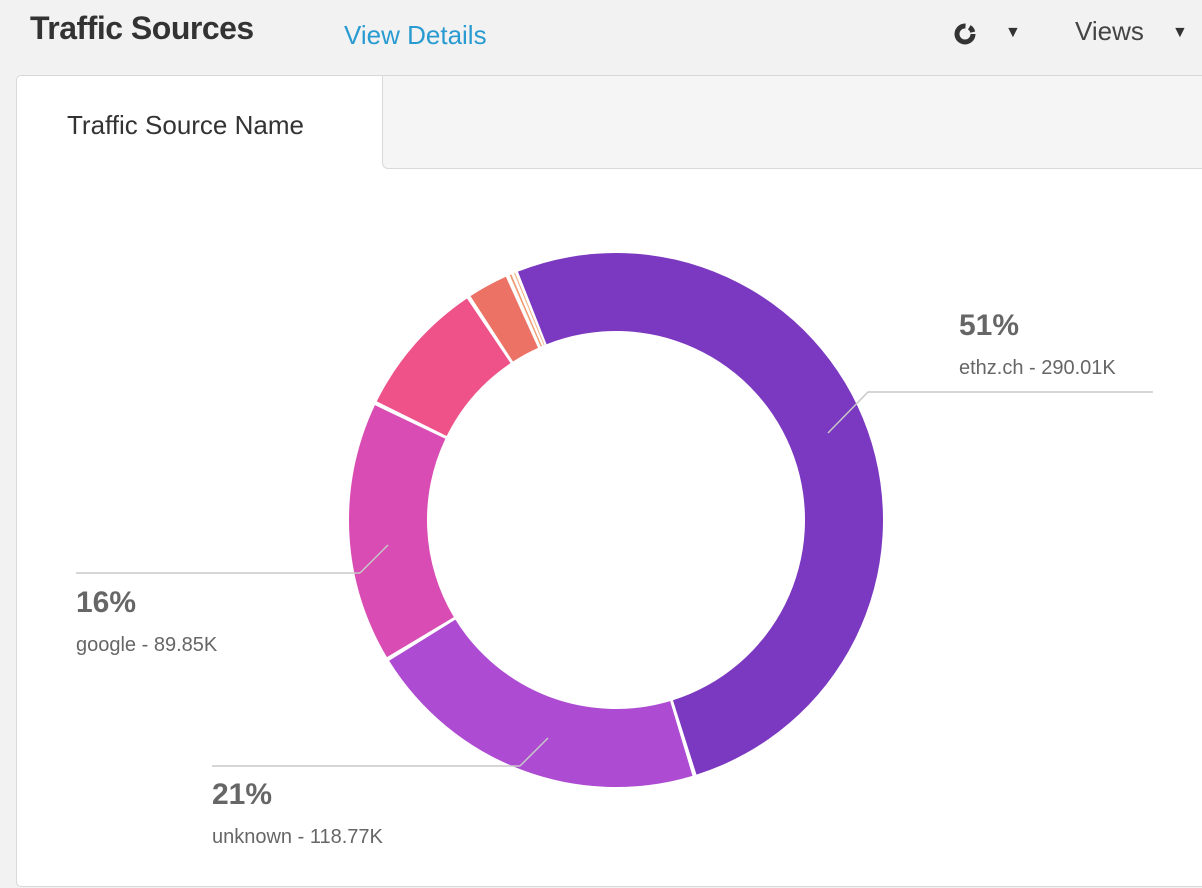  I want to click on leader-line-ethz, so click(990, 412).